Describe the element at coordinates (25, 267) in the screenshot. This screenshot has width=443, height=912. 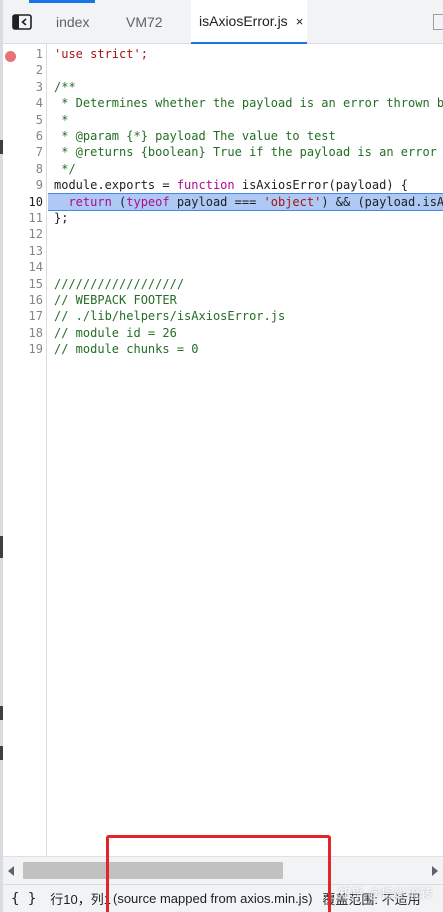
I see `line-number: 14` at that location.